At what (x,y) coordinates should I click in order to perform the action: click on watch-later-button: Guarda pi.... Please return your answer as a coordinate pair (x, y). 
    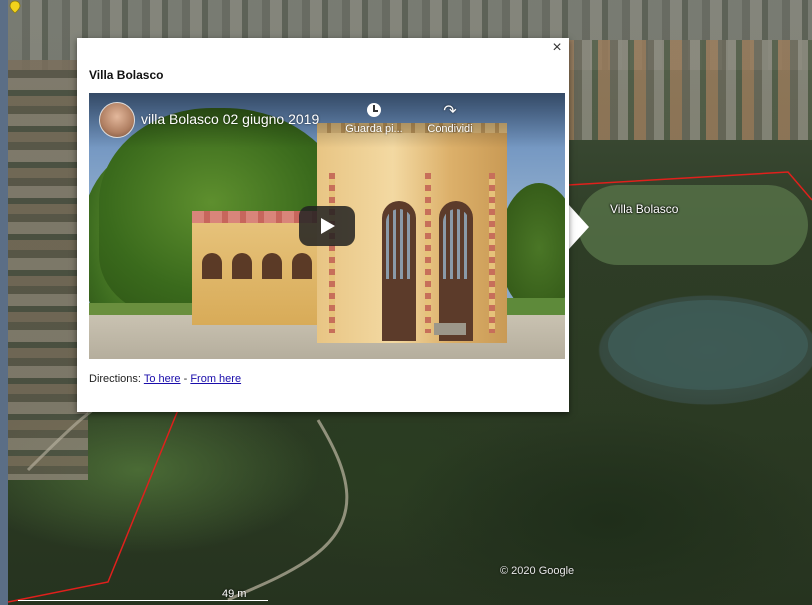
    Looking at the image, I should click on (374, 119).